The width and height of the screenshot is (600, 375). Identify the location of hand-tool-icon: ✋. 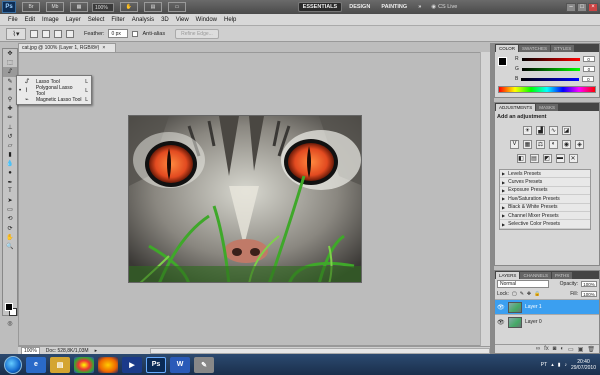
(10, 237).